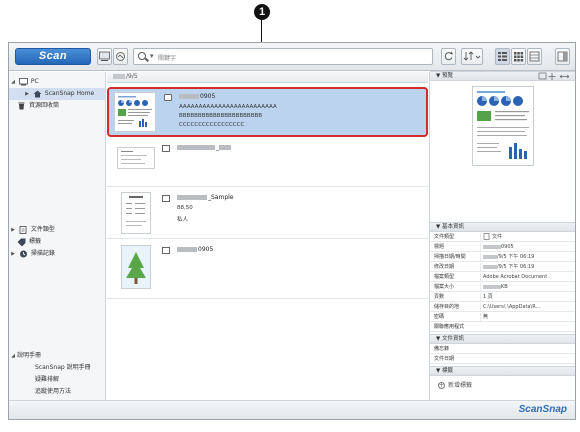 This screenshot has width=580, height=432. I want to click on refresh-icon, so click(448, 56).